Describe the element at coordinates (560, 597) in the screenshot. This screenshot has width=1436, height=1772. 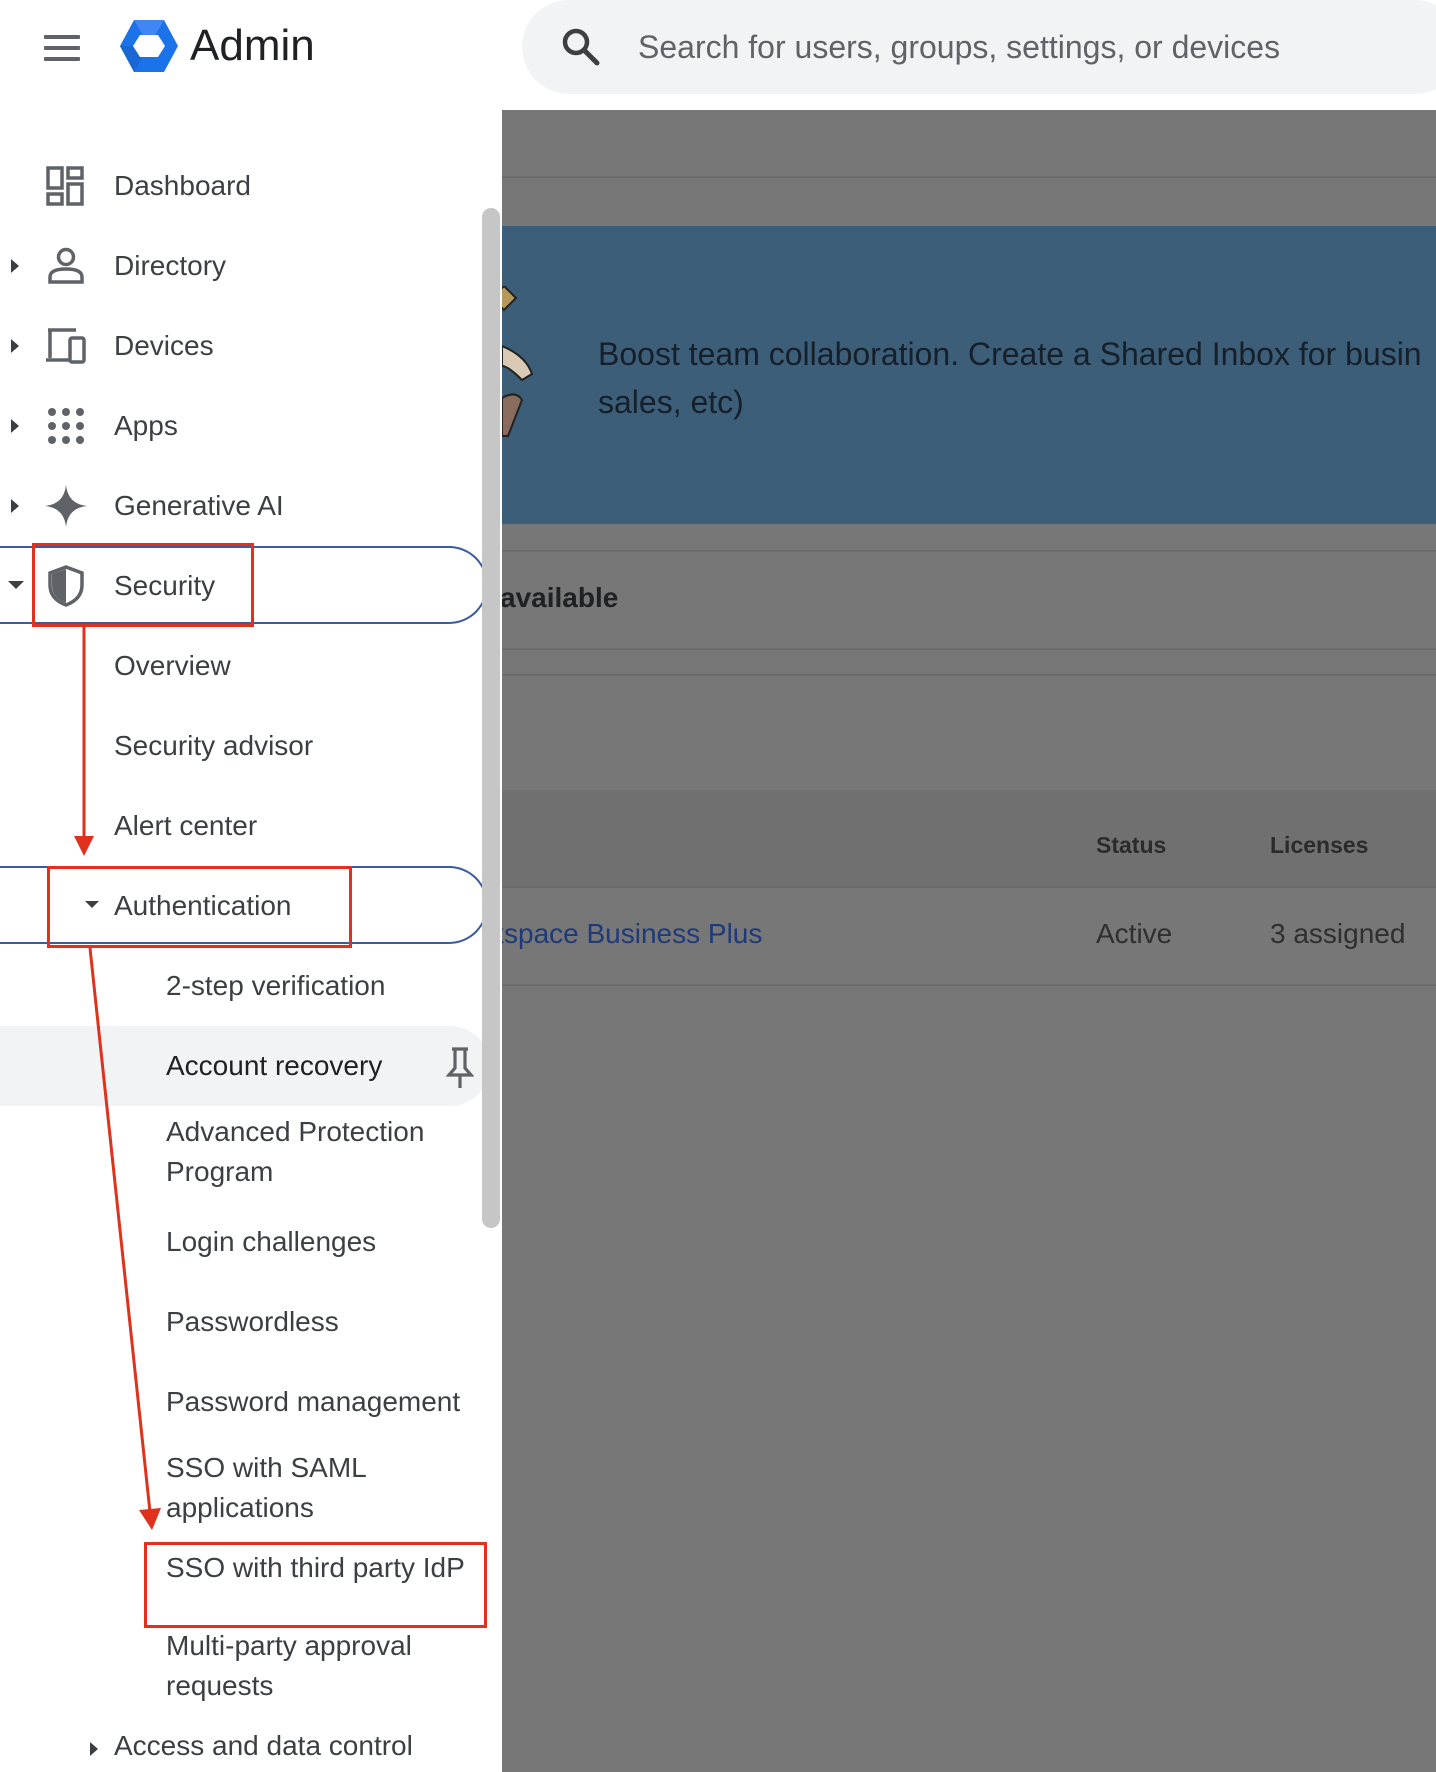
I see `section-title: available` at that location.